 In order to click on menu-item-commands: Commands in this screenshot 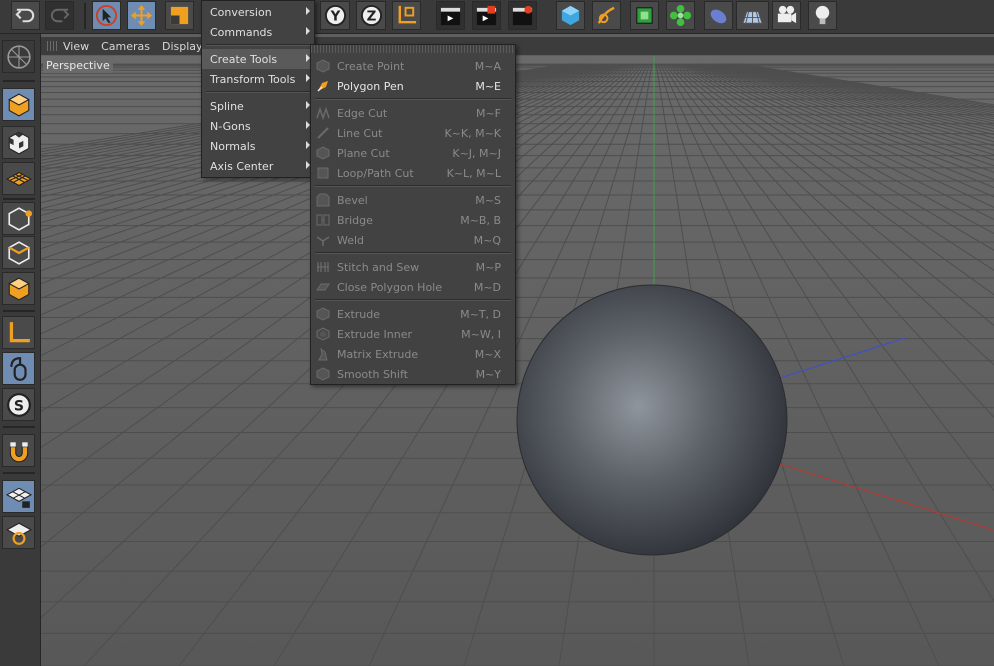, I will do `click(258, 32)`.